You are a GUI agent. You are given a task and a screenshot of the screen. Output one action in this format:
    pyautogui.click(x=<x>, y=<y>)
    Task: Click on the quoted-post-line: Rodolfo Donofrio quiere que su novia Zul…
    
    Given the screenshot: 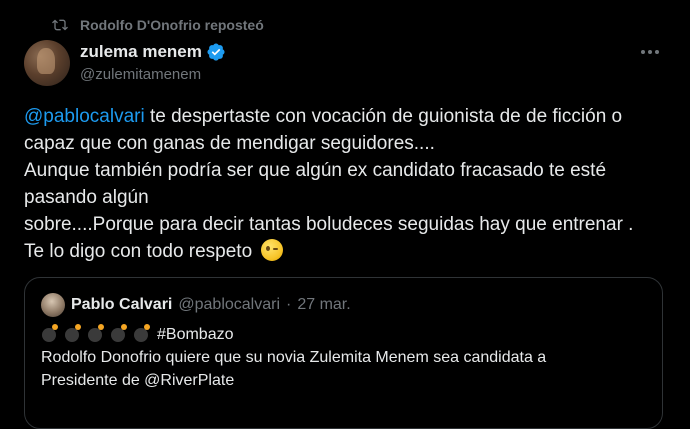 What is the action you would take?
    pyautogui.click(x=294, y=357)
    